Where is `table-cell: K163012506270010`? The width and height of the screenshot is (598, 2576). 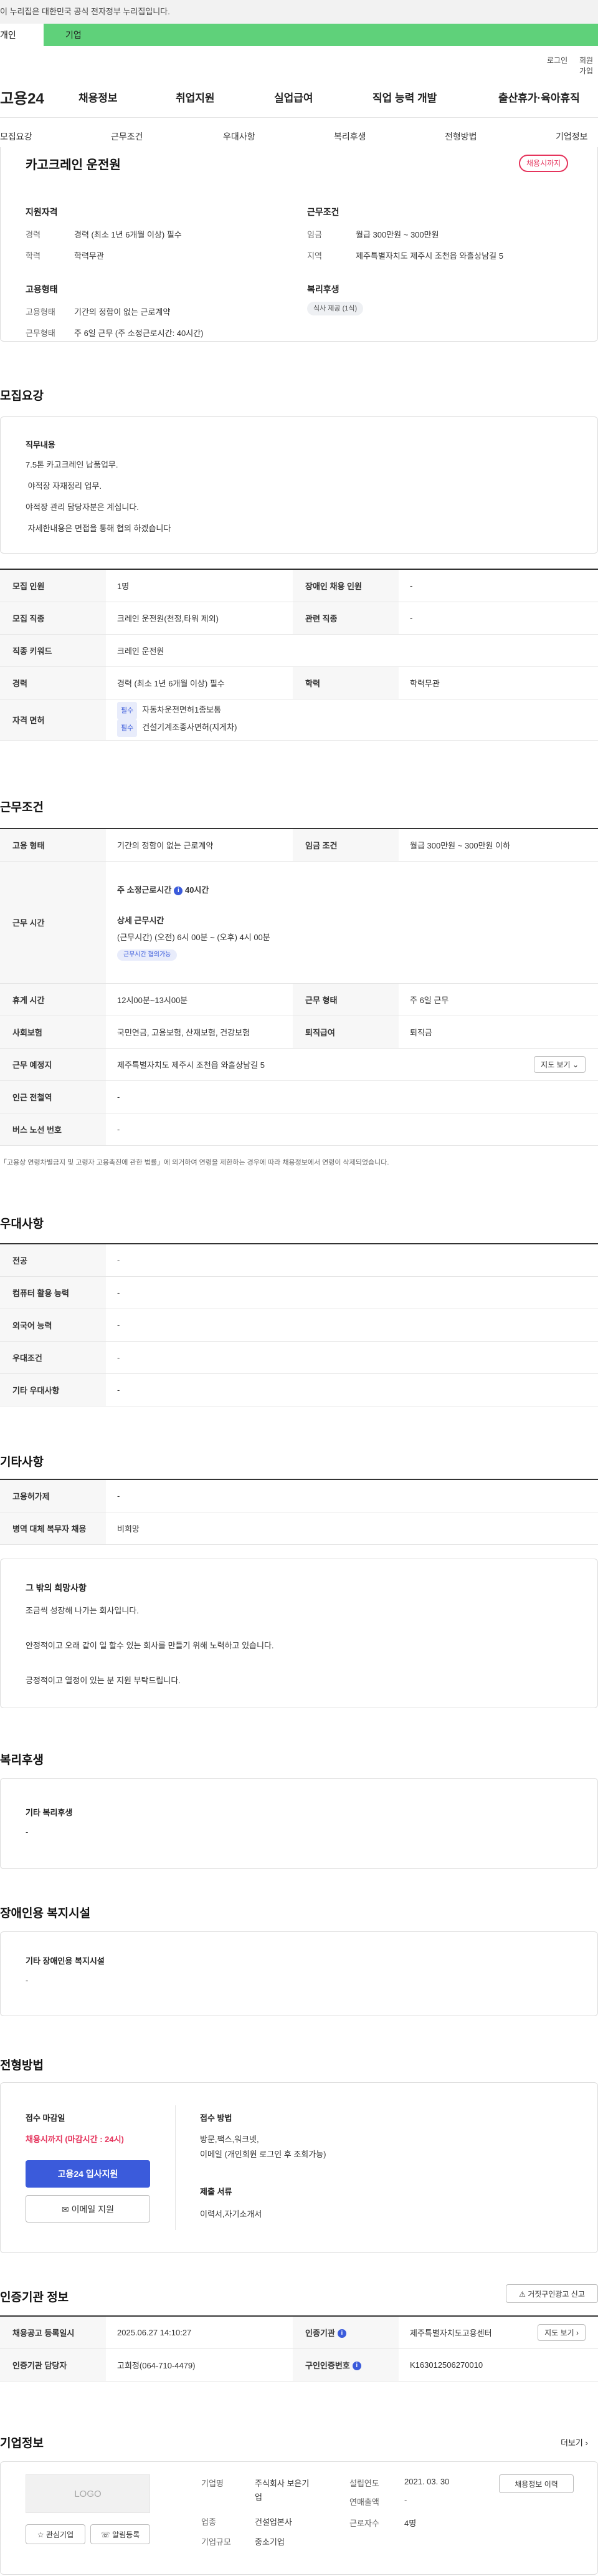
table-cell: K163012506270010 is located at coordinates (499, 2364).